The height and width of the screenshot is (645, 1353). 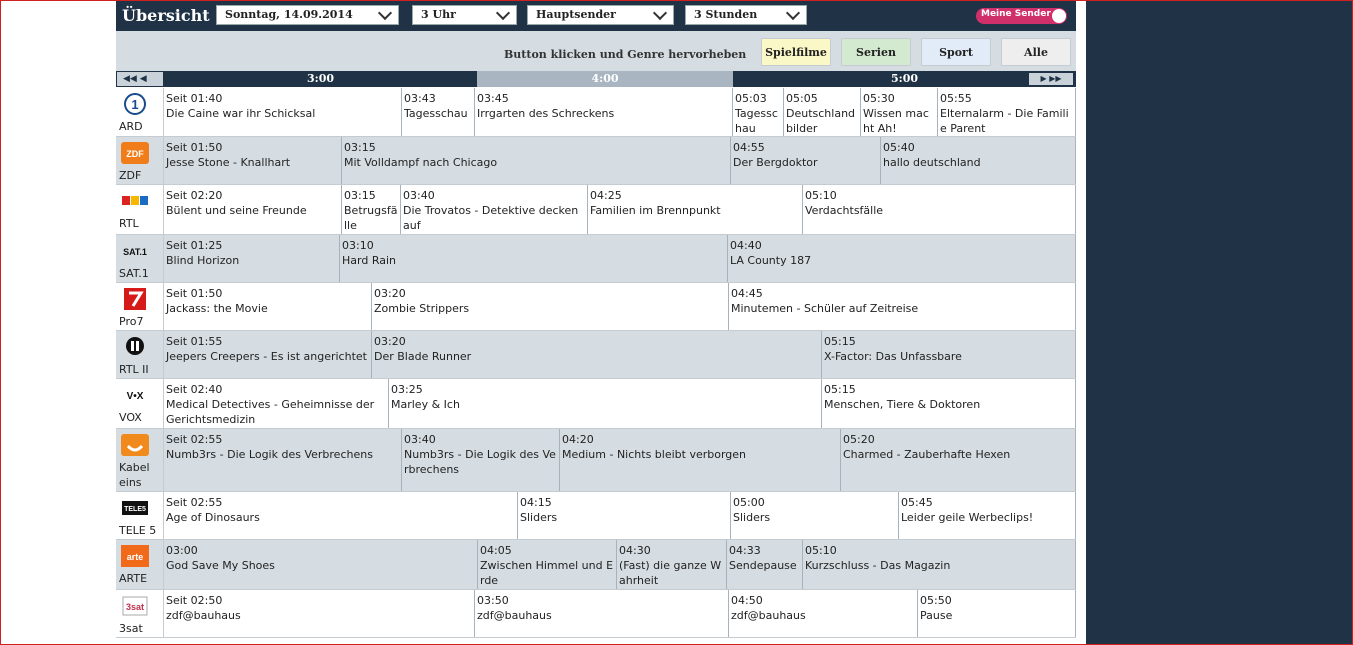 I want to click on program-cell: 05:40 hallo deutschland, so click(x=978, y=160).